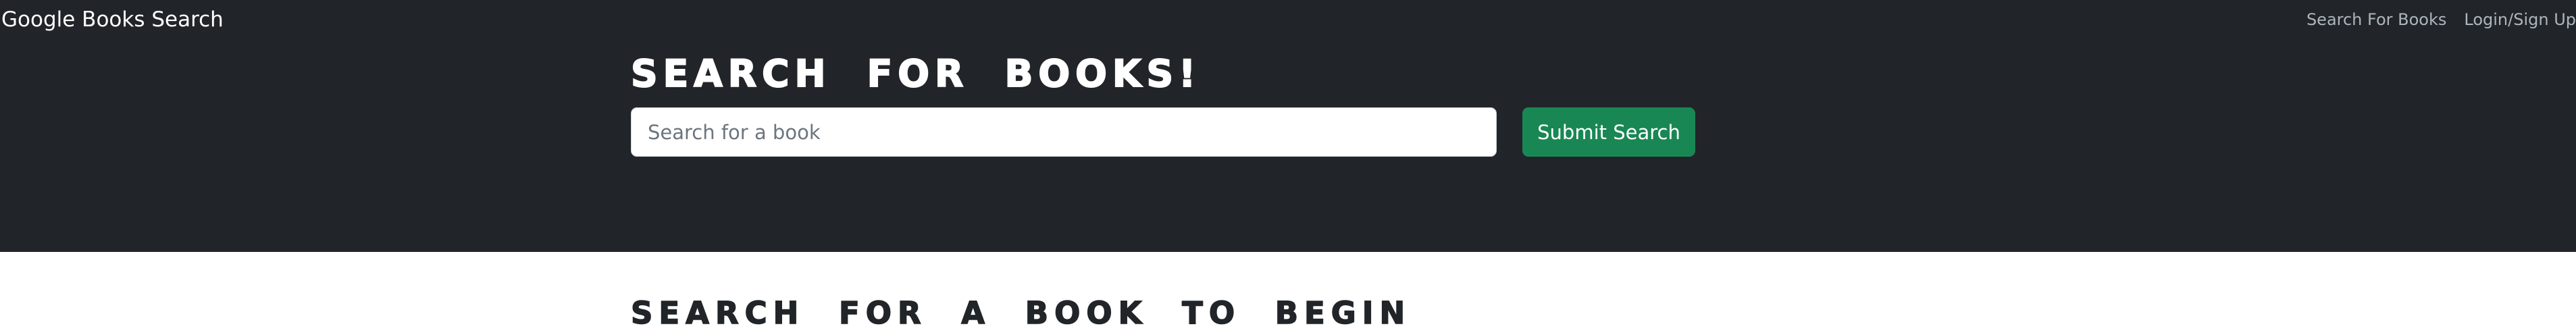  I want to click on nav-link-login-signup: Login/Sign Up, so click(2520, 19).